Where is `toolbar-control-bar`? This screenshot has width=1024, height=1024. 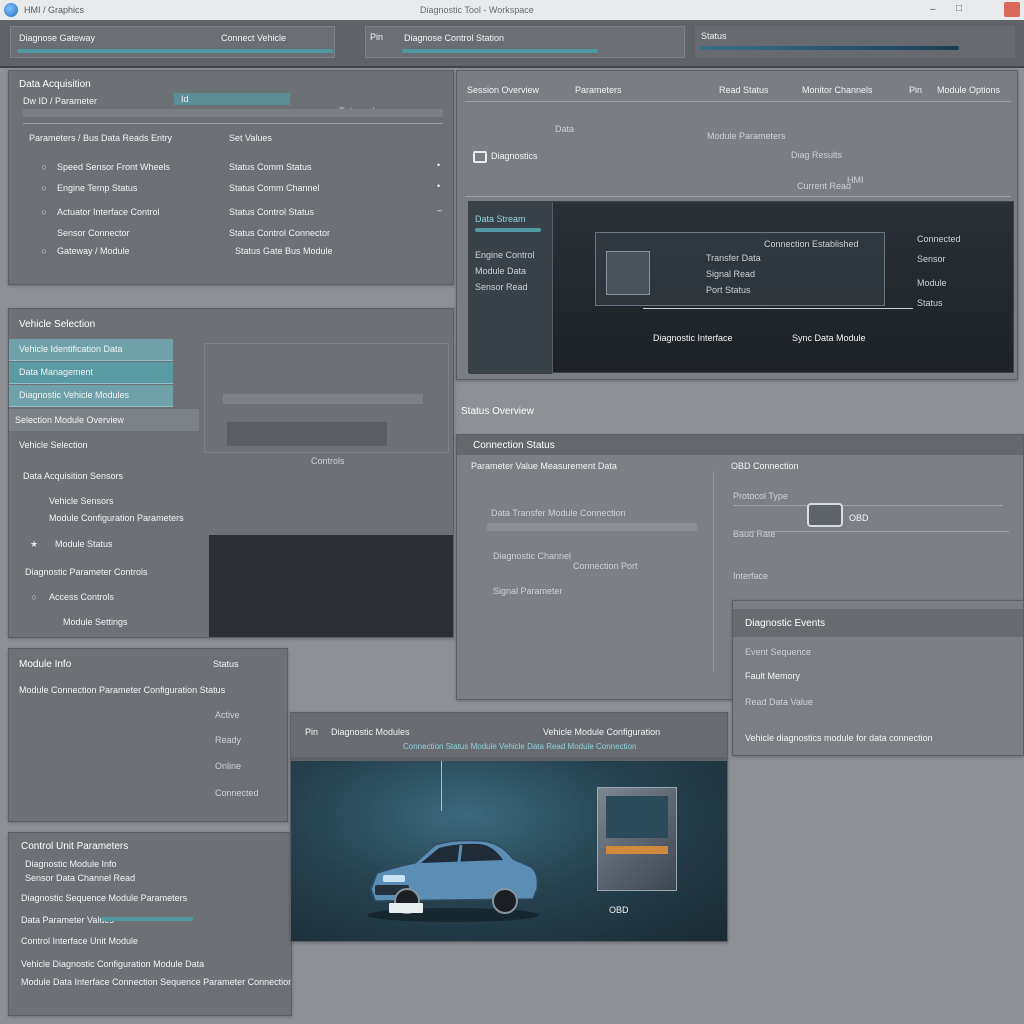 toolbar-control-bar is located at coordinates (500, 51).